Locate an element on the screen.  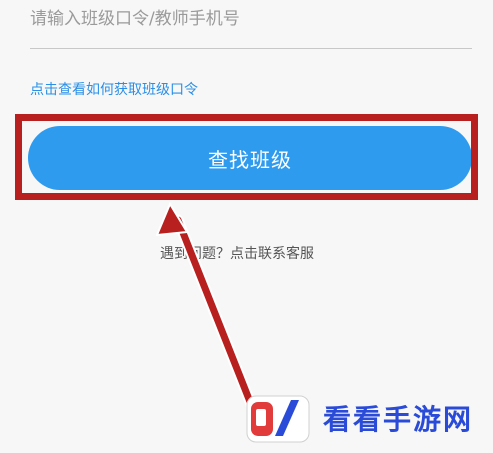
arrowhead-icon is located at coordinates (172, 219).